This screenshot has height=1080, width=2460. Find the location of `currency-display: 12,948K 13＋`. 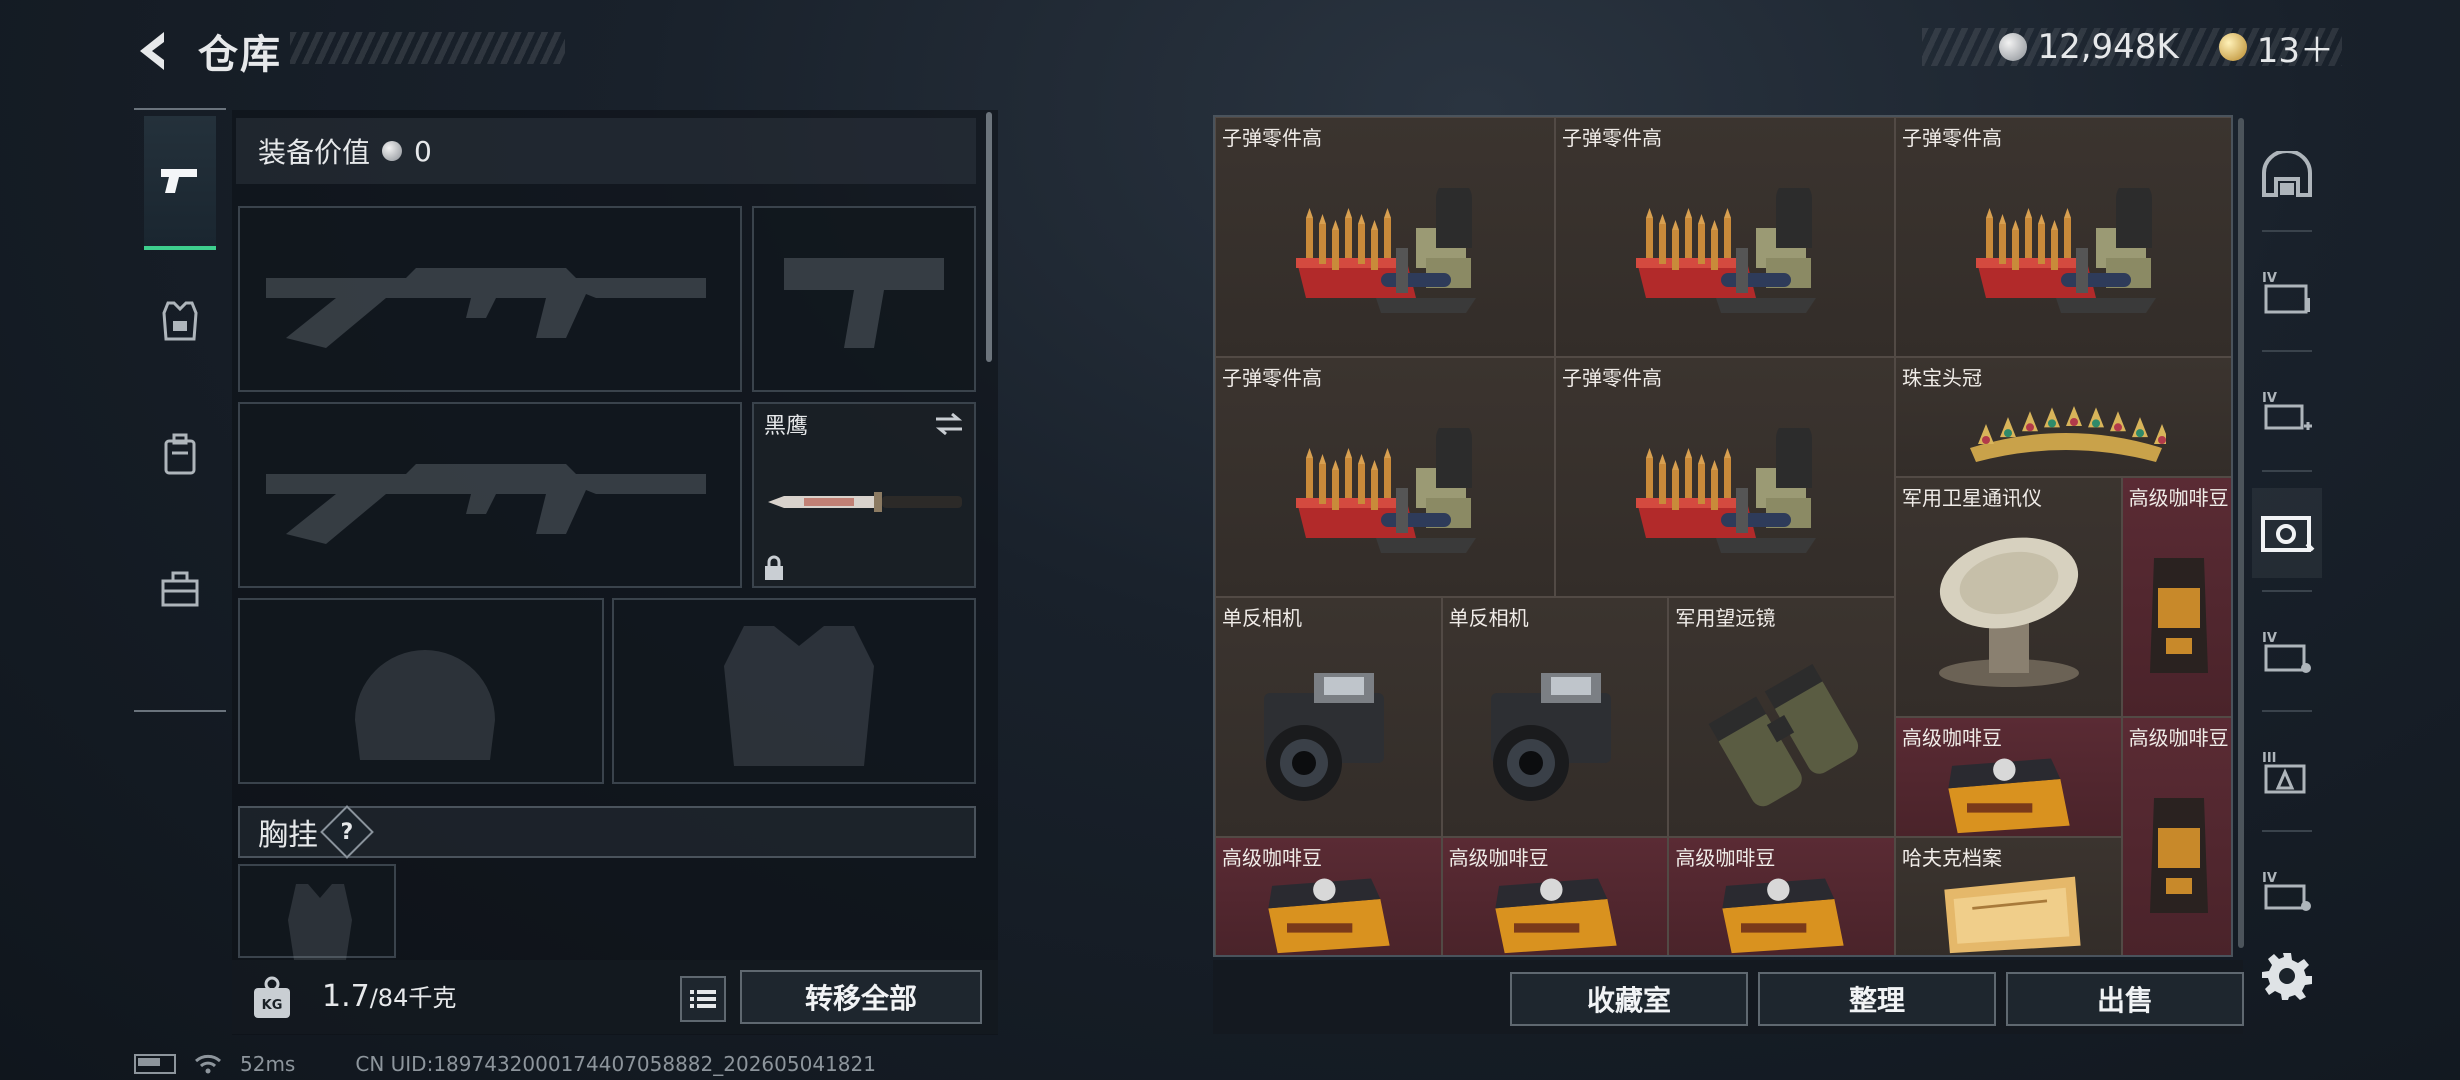

currency-display: 12,948K 13＋ is located at coordinates (2132, 49).